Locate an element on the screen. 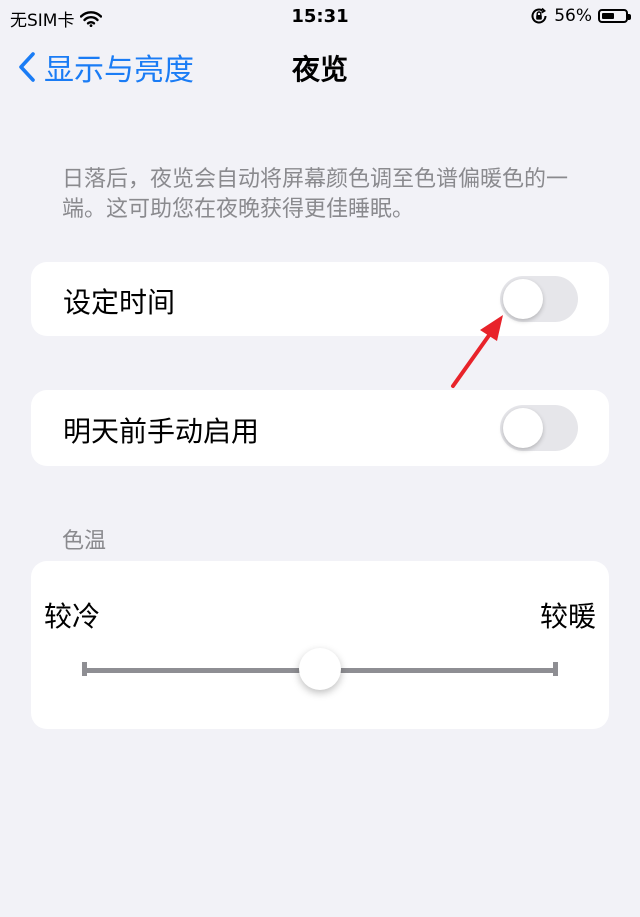 Image resolution: width=640 pixels, height=917 pixels. schedule-toggle is located at coordinates (539, 299).